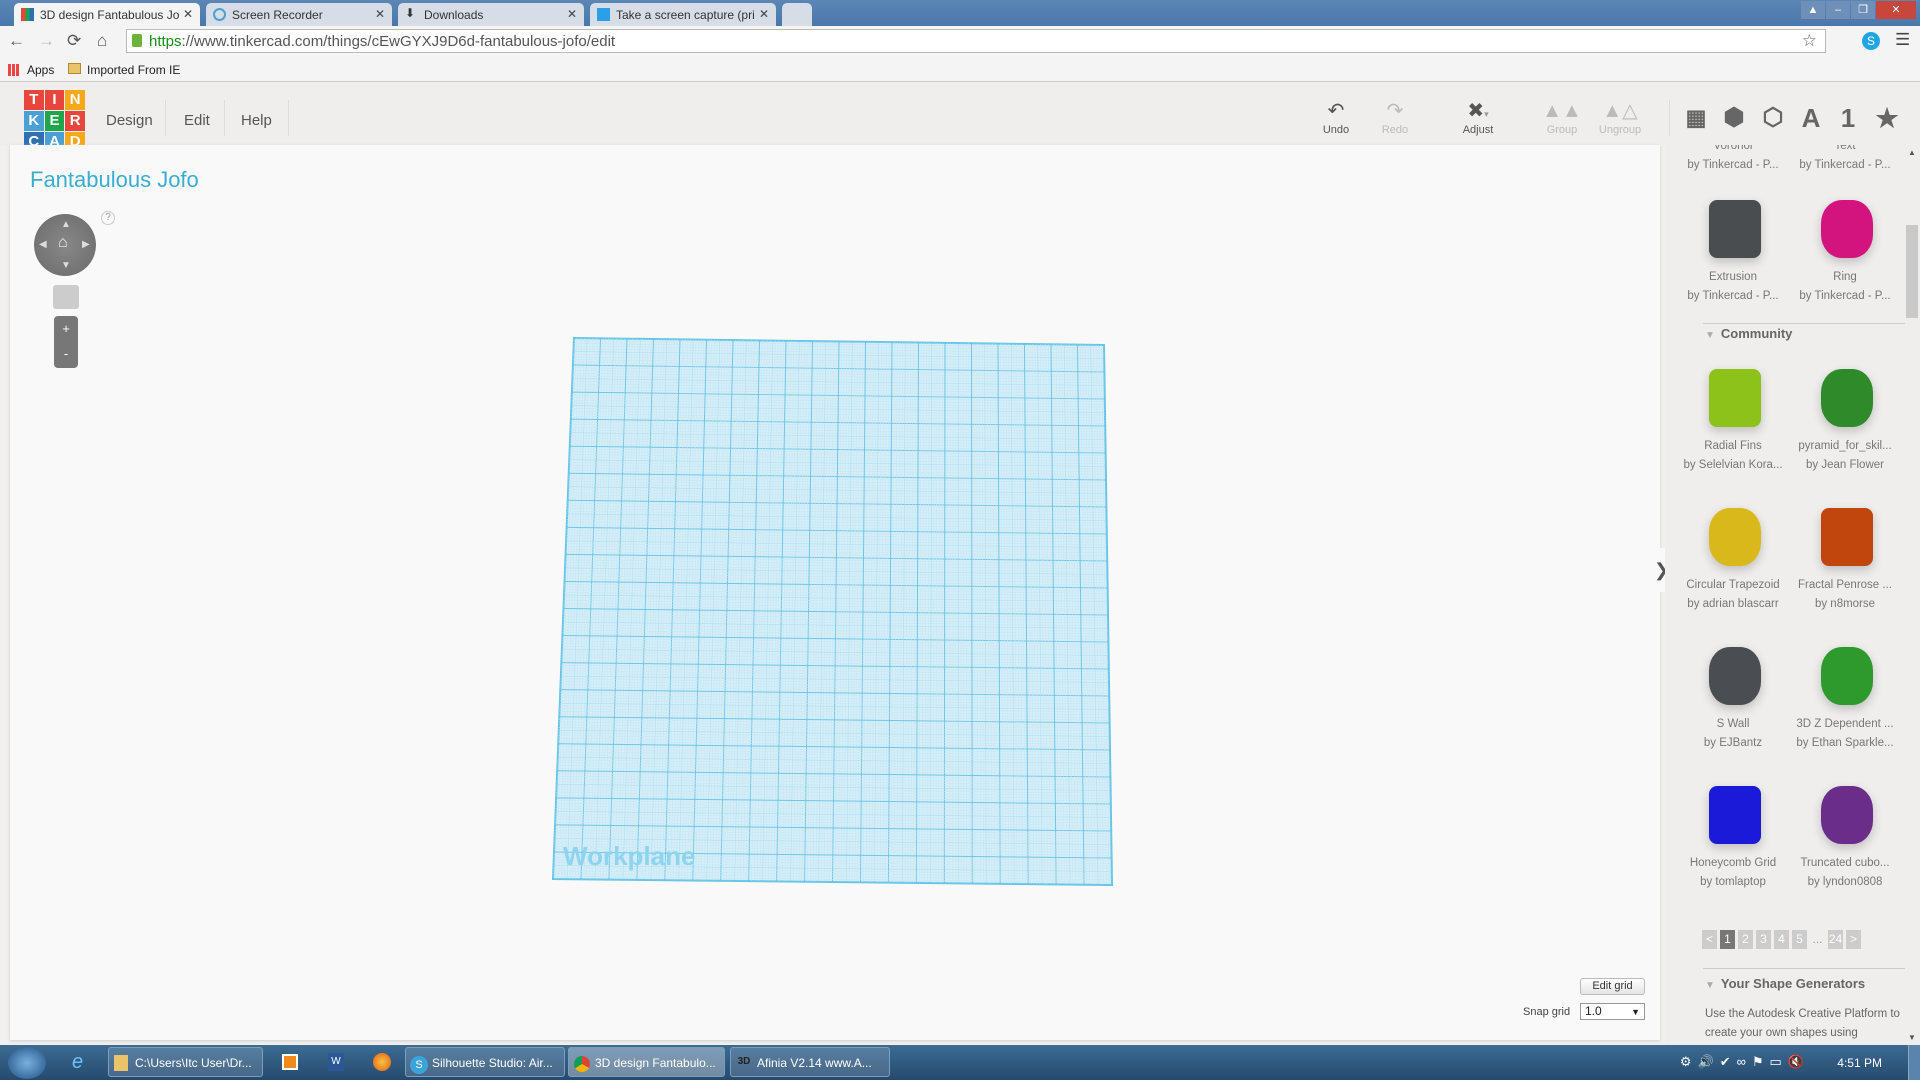 The width and height of the screenshot is (1920, 1080). What do you see at coordinates (1845, 555) in the screenshot?
I see `shape-item: Fractal Penrose ... by n8morse` at bounding box center [1845, 555].